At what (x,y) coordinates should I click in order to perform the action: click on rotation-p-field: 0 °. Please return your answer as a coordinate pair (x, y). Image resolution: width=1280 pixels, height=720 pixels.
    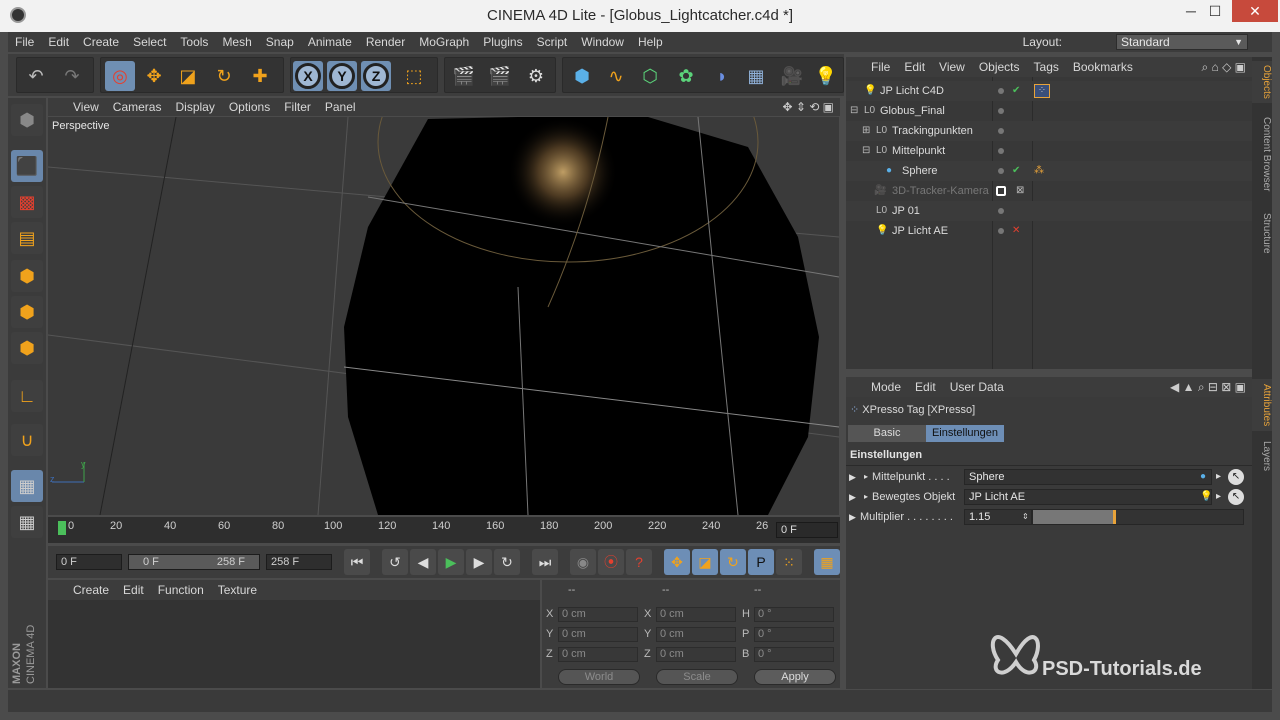
    Looking at the image, I should click on (794, 634).